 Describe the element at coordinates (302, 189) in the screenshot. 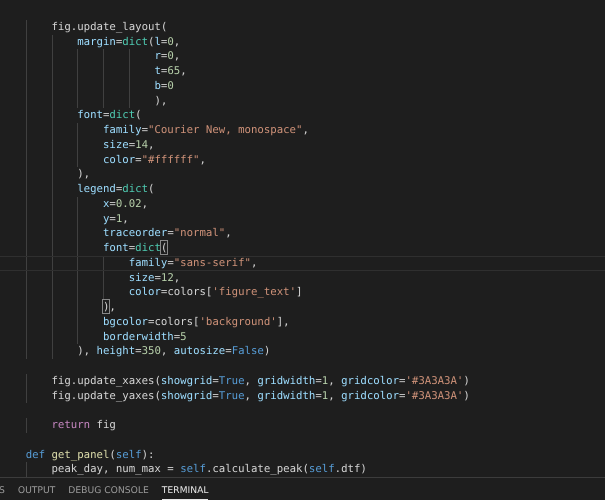

I see `code-line: legend=dict(` at that location.